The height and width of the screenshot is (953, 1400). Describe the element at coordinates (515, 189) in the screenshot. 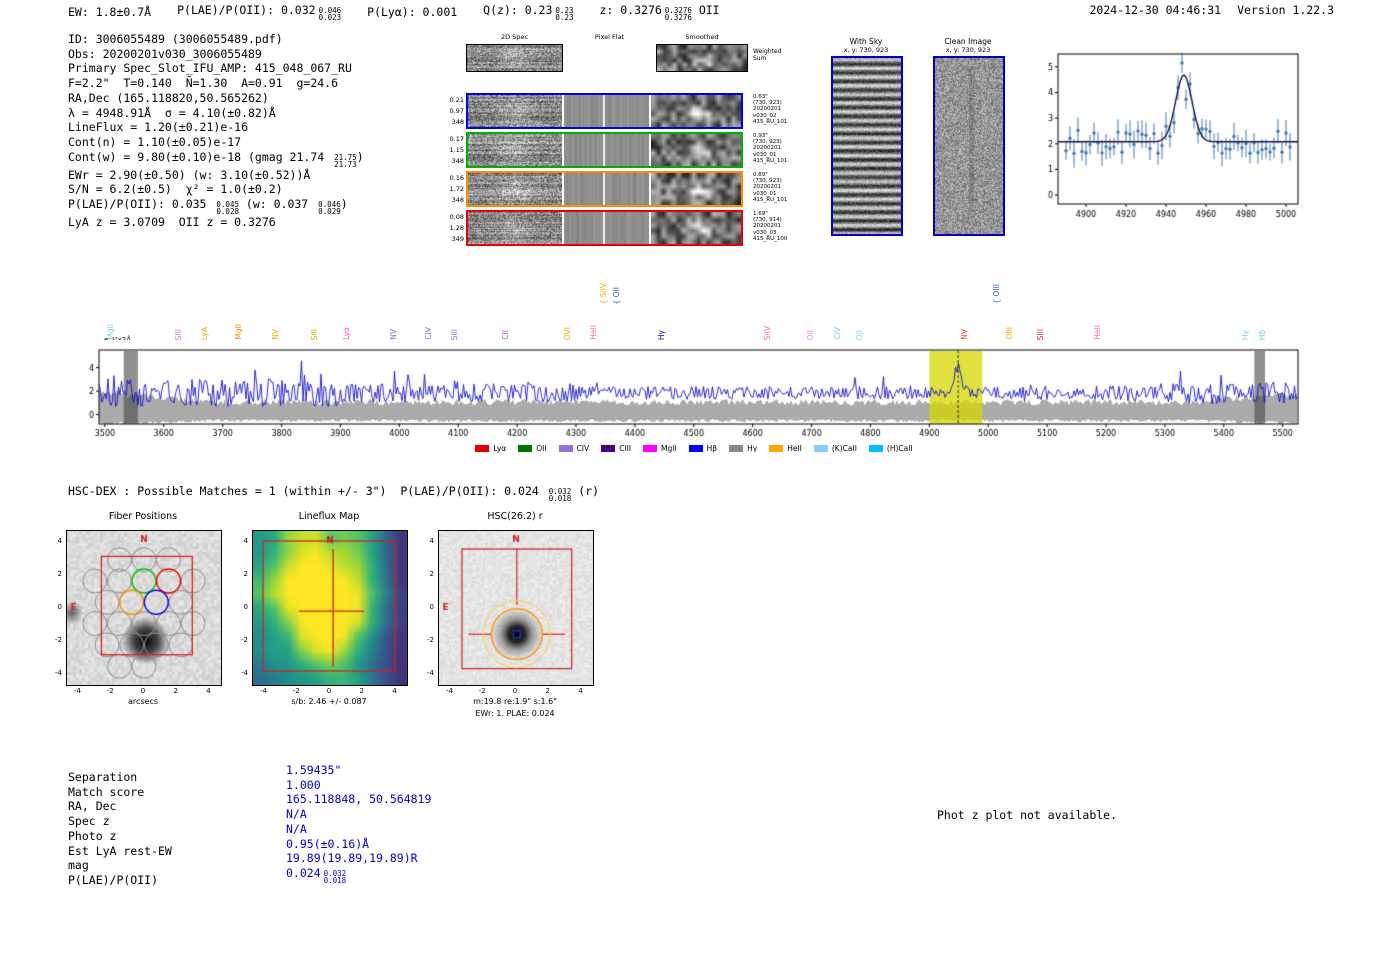

I see `fiber3-2dspec-canvas` at that location.